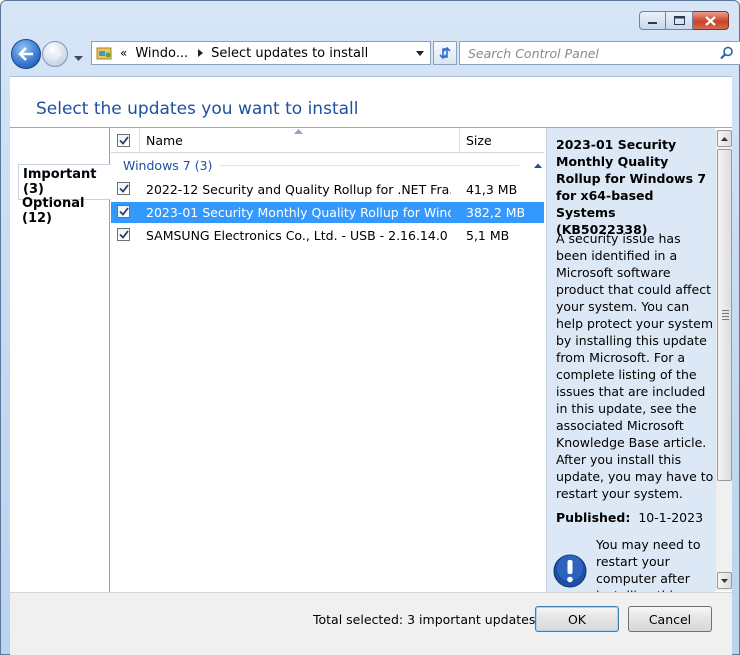 The width and height of the screenshot is (740, 655). I want to click on cancel-button: Cancel, so click(670, 619).